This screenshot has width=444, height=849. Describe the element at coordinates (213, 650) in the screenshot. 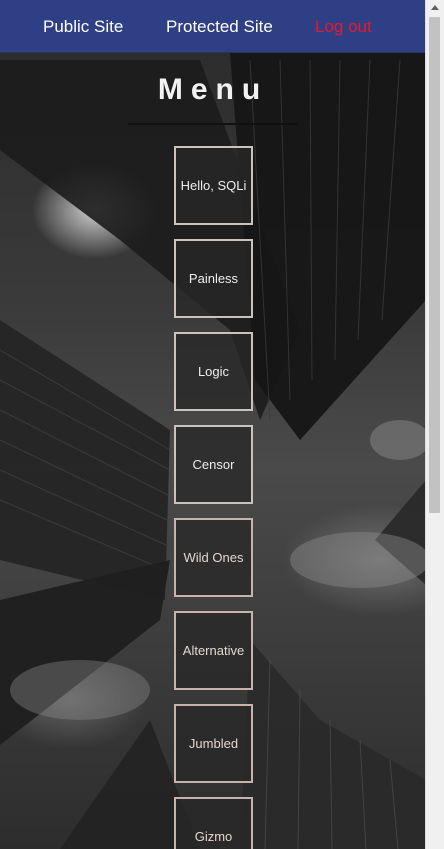

I see `menu-item-alternative: Alternative` at that location.